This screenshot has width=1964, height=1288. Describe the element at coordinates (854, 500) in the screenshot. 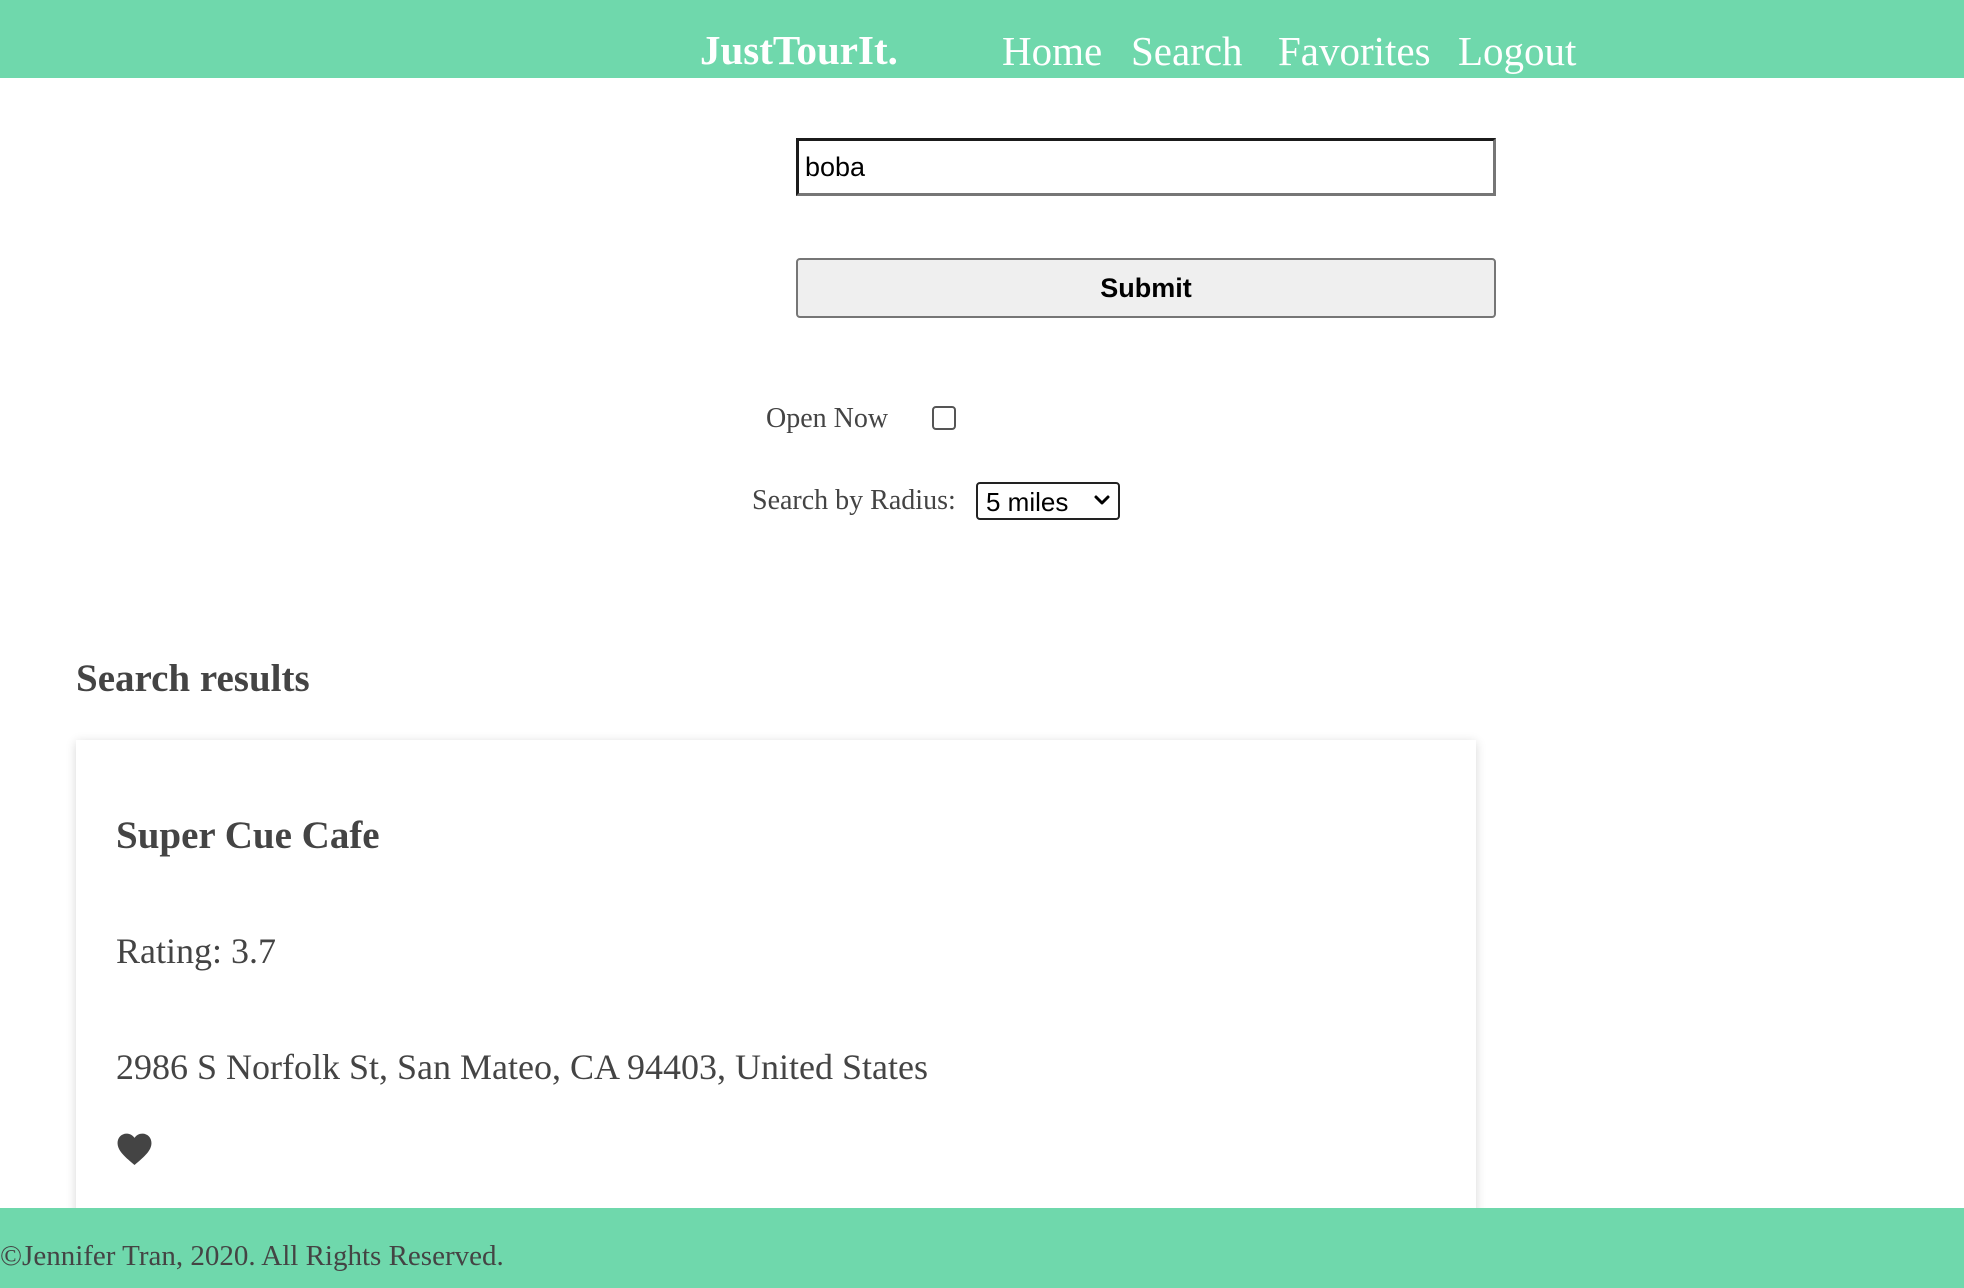

I see `radius-label: Search by Radius:` at that location.